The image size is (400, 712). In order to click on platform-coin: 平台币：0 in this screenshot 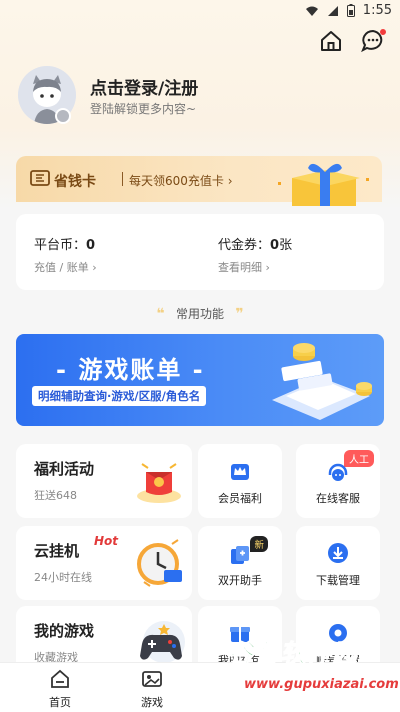, I will do `click(64, 243)`.